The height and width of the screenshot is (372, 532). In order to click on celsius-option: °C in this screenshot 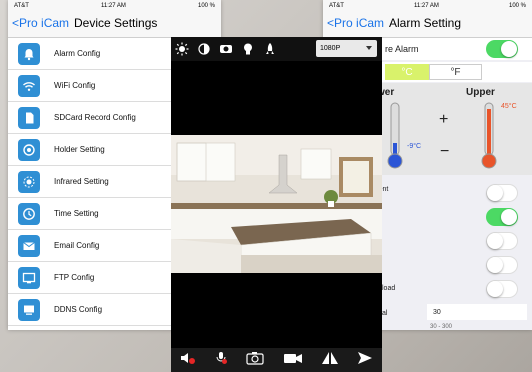, I will do `click(407, 72)`.